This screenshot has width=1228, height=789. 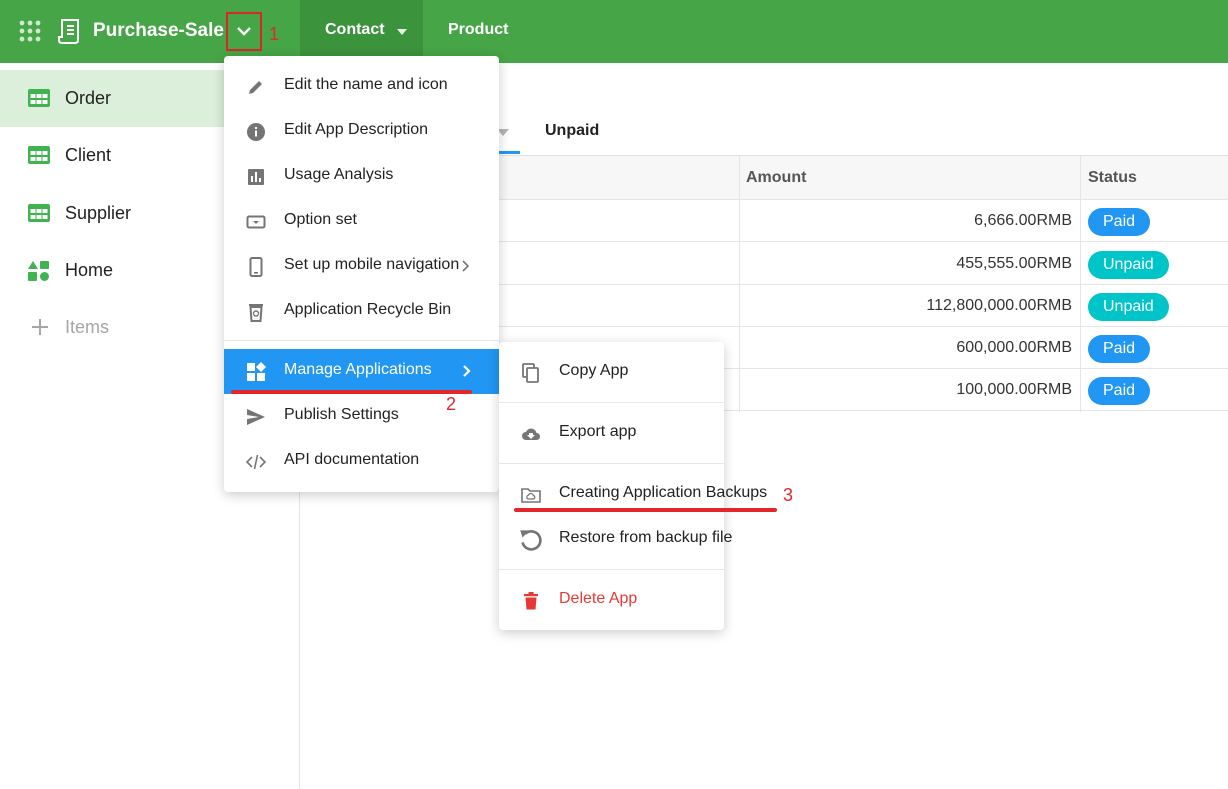 What do you see at coordinates (38, 271) in the screenshot?
I see `shapes-icon` at bounding box center [38, 271].